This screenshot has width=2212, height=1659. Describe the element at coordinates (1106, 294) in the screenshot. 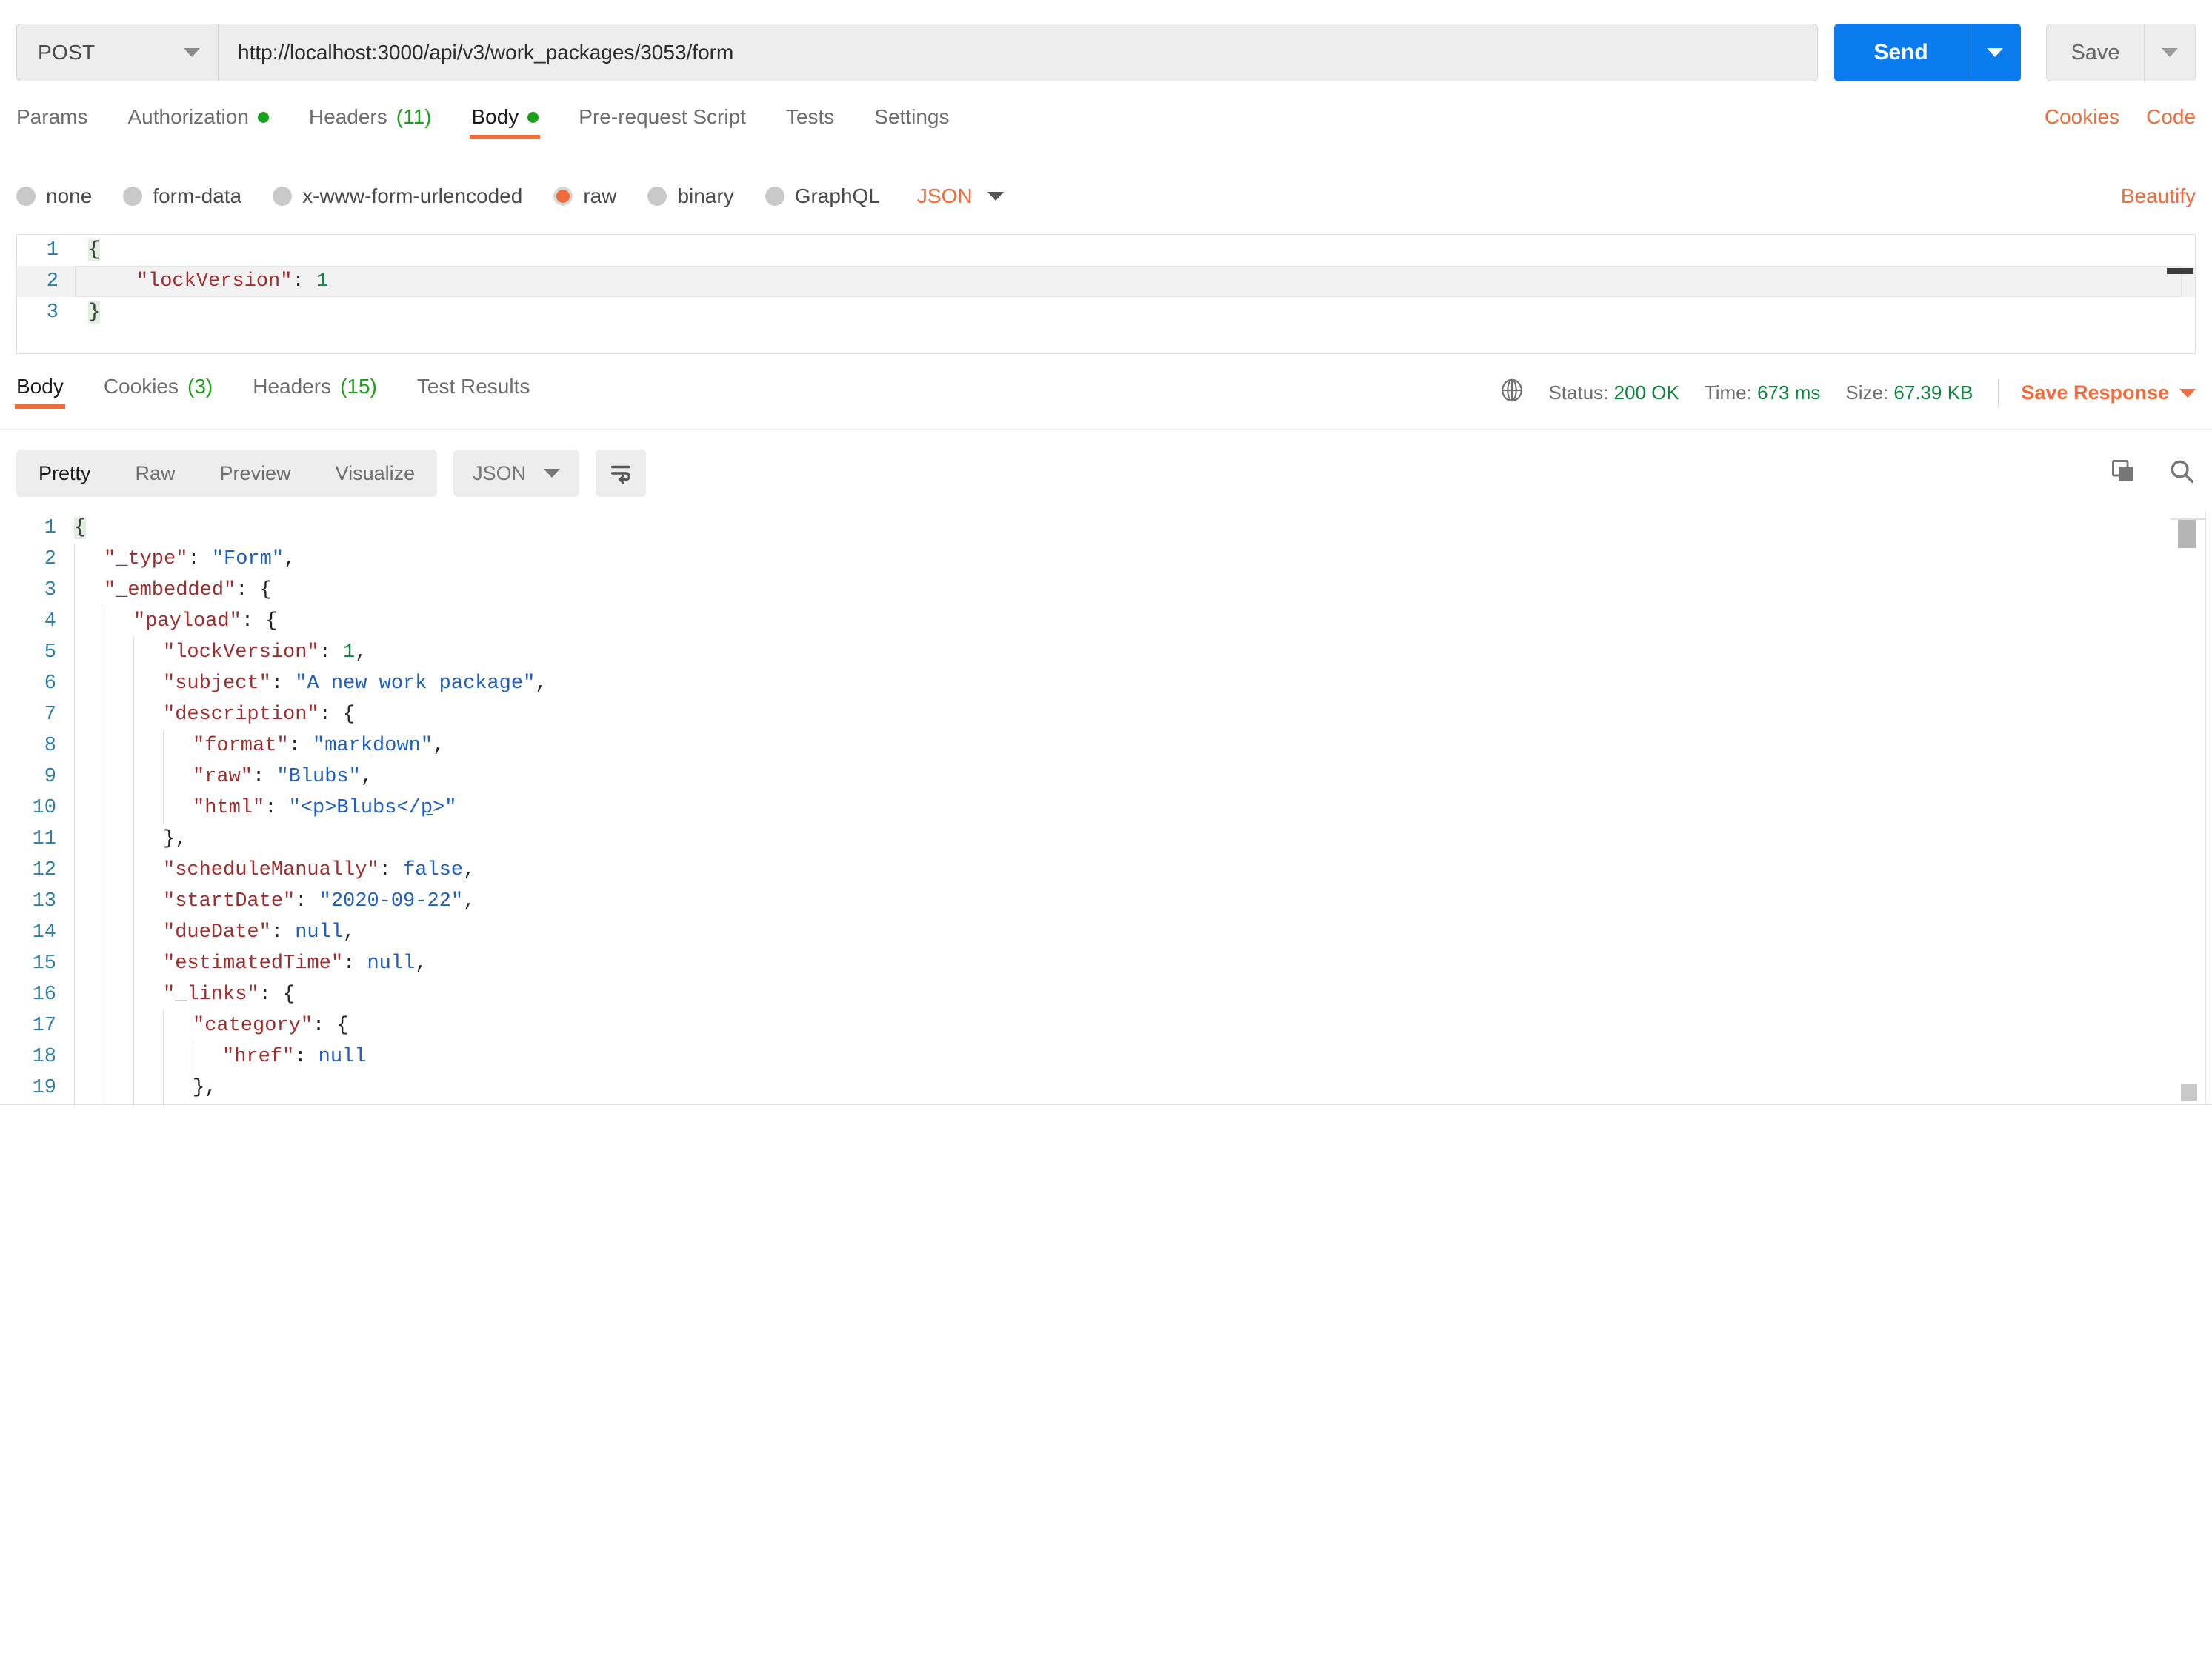

I see `request-body-editor: 1{2 "lockVersion": 1 3}` at that location.